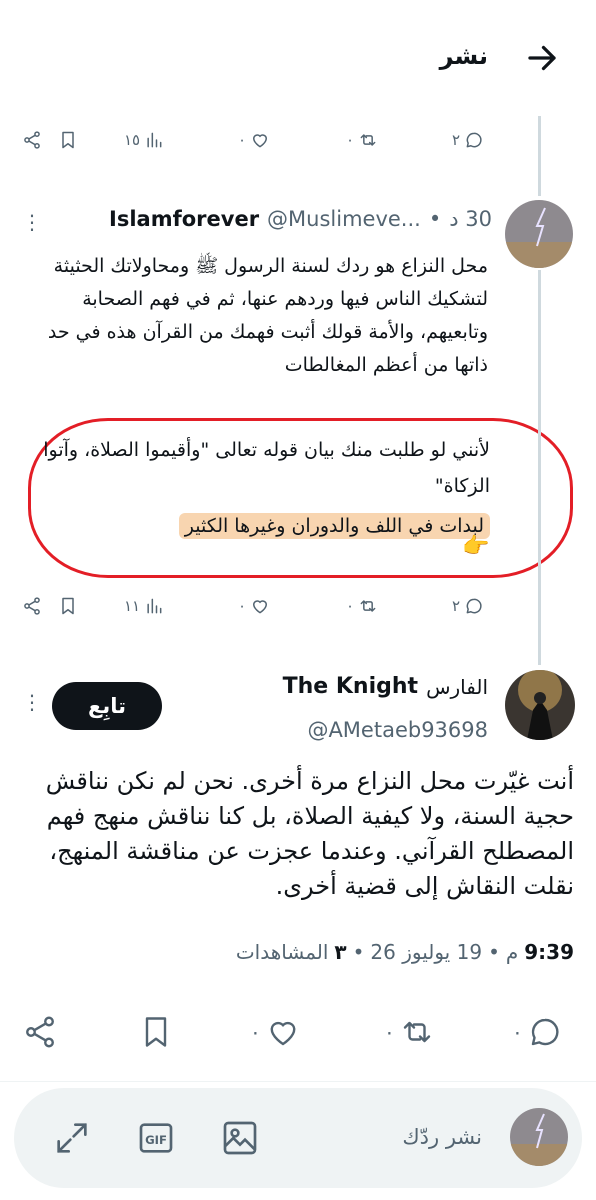 This screenshot has width=596, height=1200. What do you see at coordinates (298, 56) in the screenshot?
I see `header: نشر` at bounding box center [298, 56].